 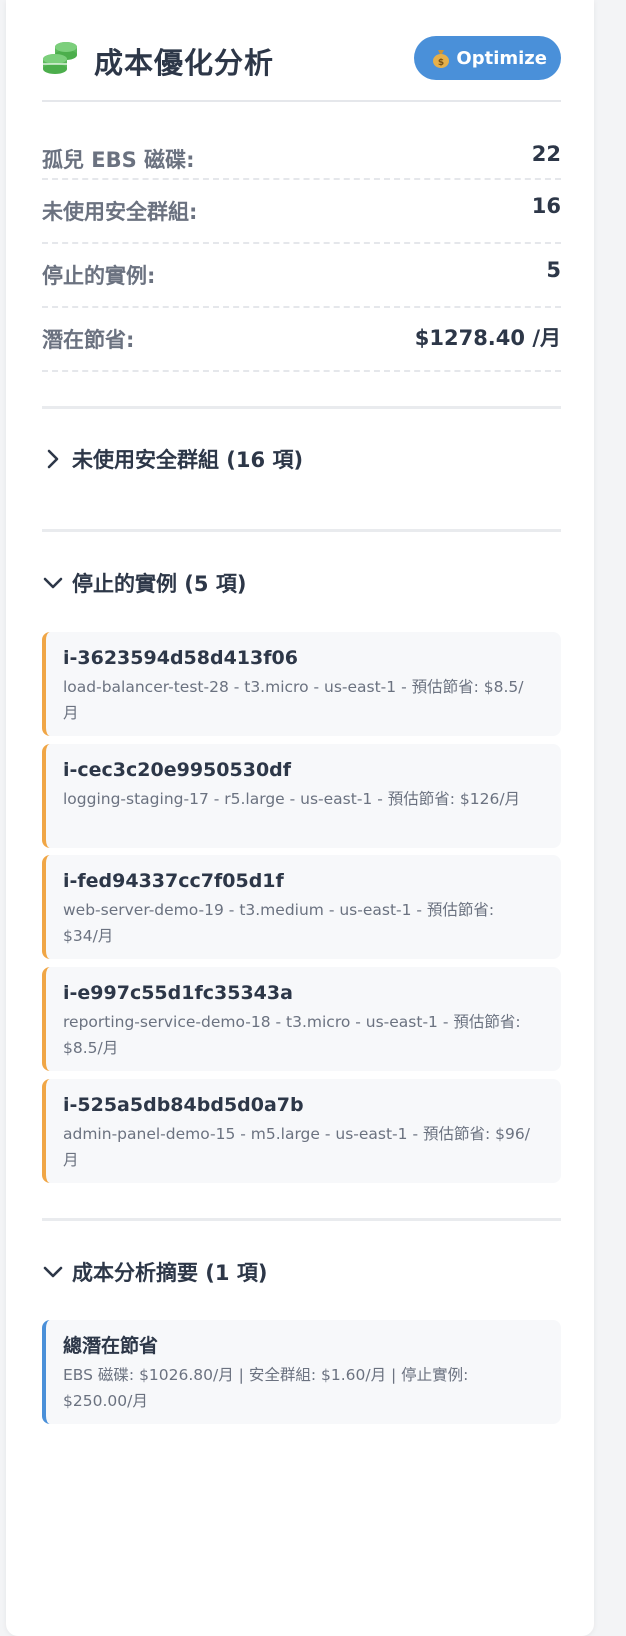 I want to click on instance-id: i-fed94337cc7f05d1f, so click(x=173, y=881).